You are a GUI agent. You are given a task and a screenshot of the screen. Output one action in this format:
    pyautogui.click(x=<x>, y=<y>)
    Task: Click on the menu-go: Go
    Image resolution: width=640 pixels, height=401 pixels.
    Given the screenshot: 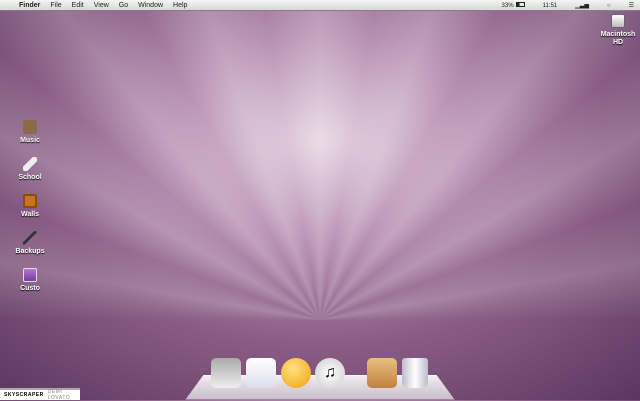 What is the action you would take?
    pyautogui.click(x=123, y=5)
    